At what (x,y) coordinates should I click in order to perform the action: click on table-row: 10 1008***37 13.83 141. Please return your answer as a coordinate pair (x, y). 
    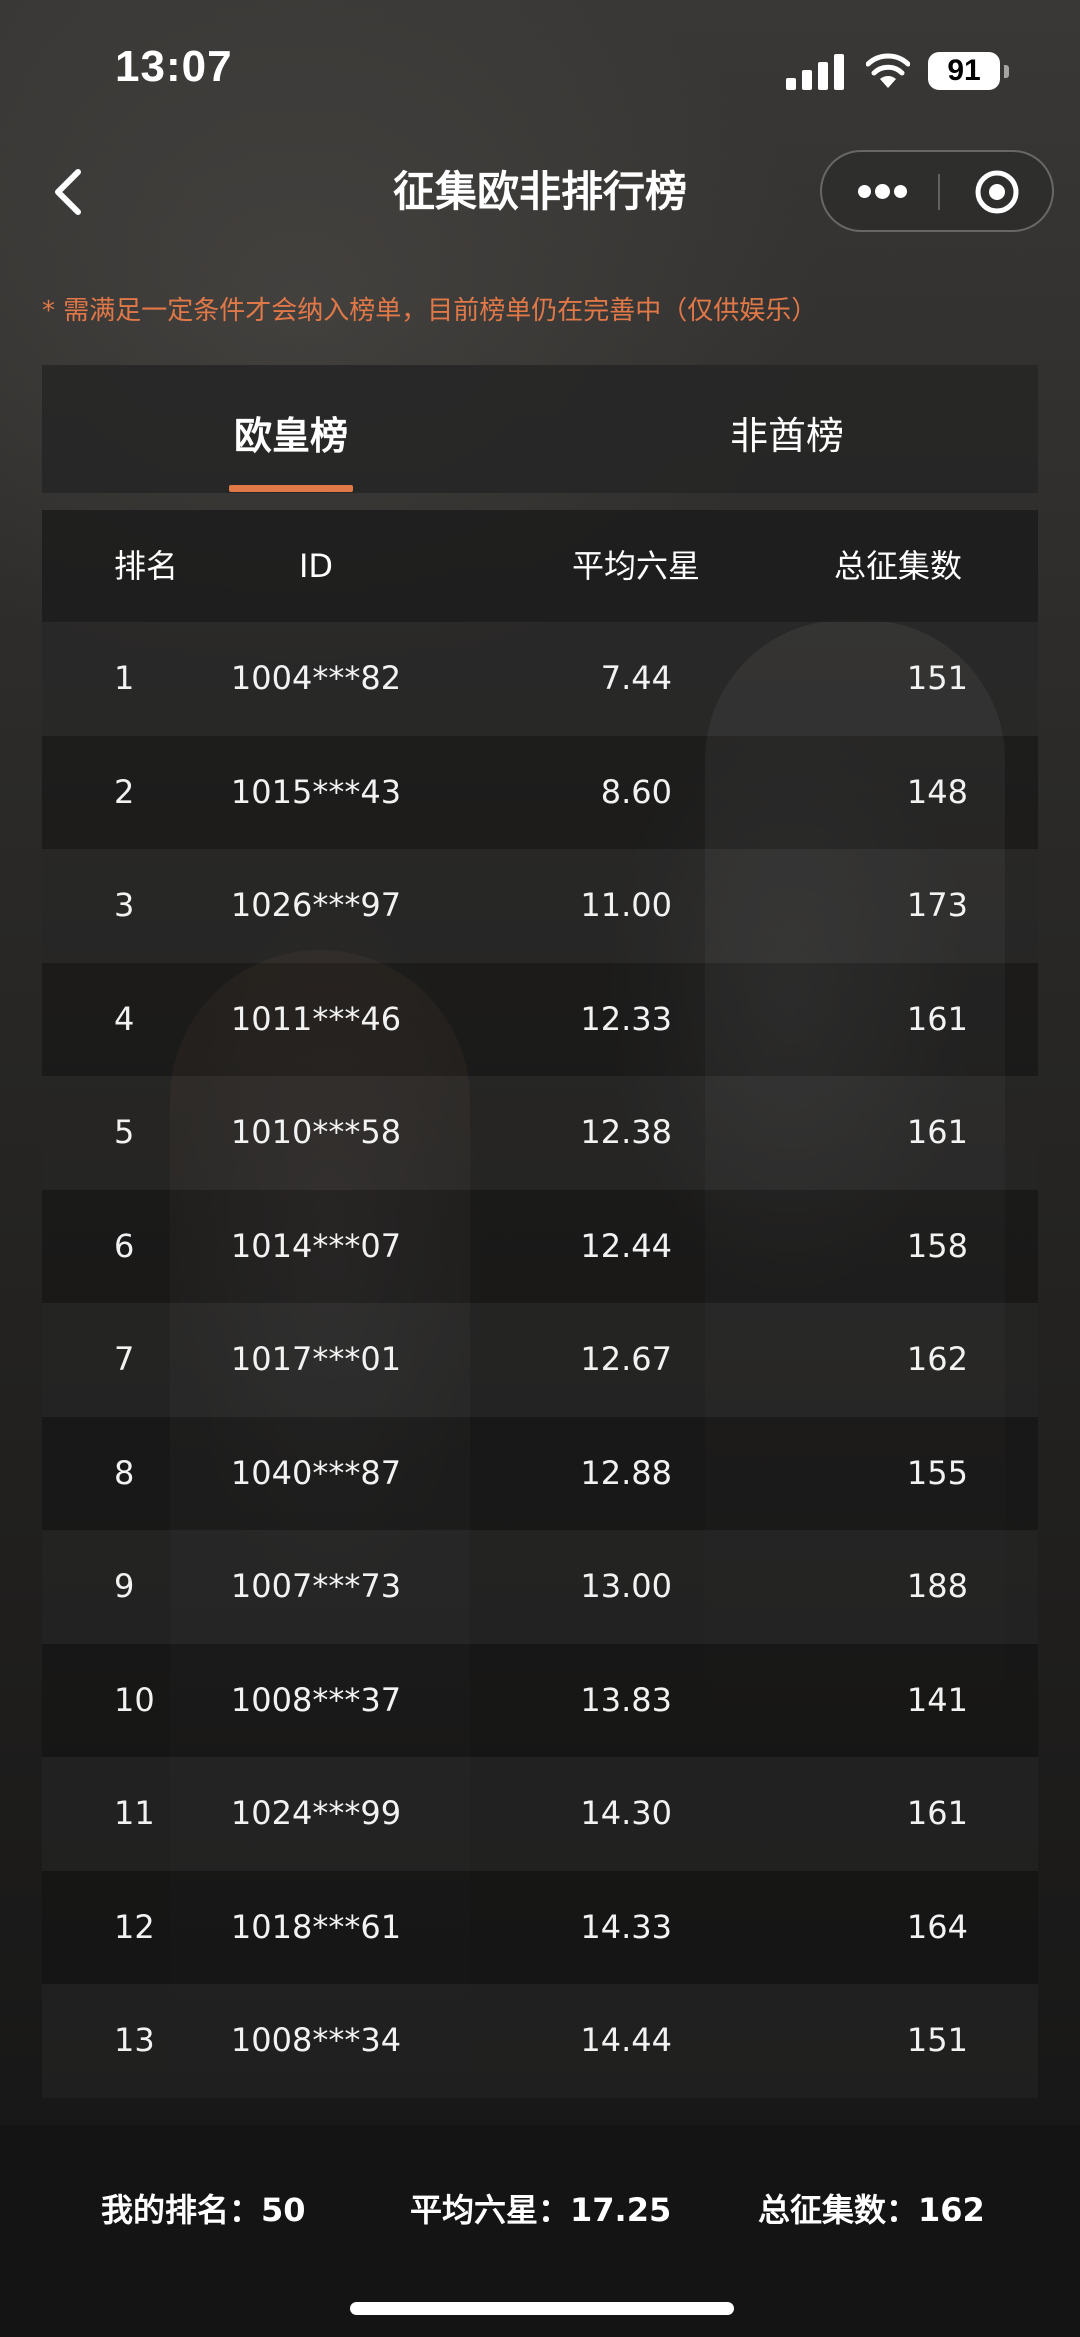
    Looking at the image, I should click on (540, 1700).